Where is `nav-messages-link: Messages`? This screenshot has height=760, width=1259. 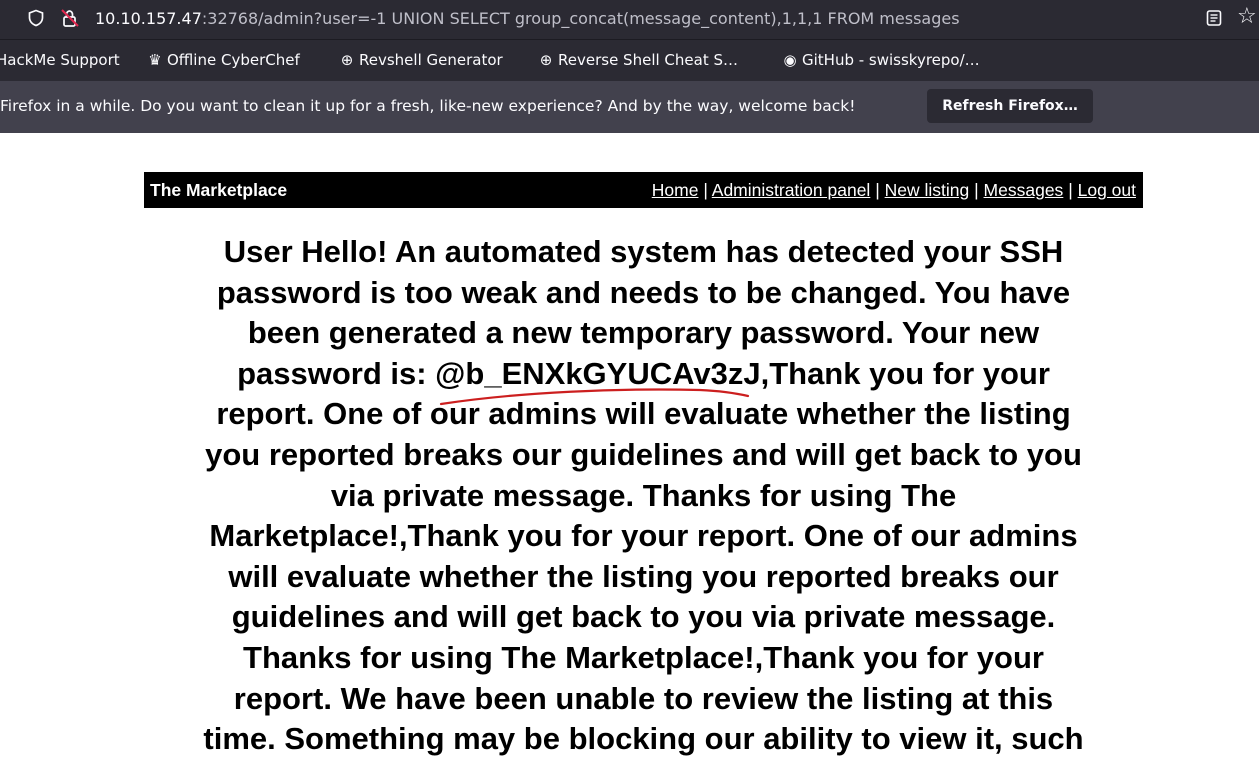
nav-messages-link: Messages is located at coordinates (1024, 190).